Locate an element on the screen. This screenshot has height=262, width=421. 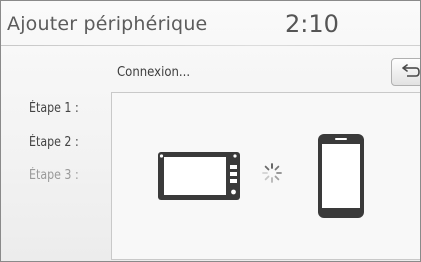
title-divider is located at coordinates (210, 45).